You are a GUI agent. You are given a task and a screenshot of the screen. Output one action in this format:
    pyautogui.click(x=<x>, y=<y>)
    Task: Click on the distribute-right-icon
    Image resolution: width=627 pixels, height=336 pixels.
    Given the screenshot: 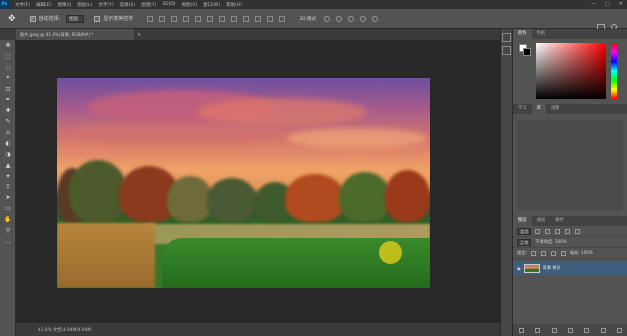 What is the action you would take?
    pyautogui.click(x=282, y=18)
    